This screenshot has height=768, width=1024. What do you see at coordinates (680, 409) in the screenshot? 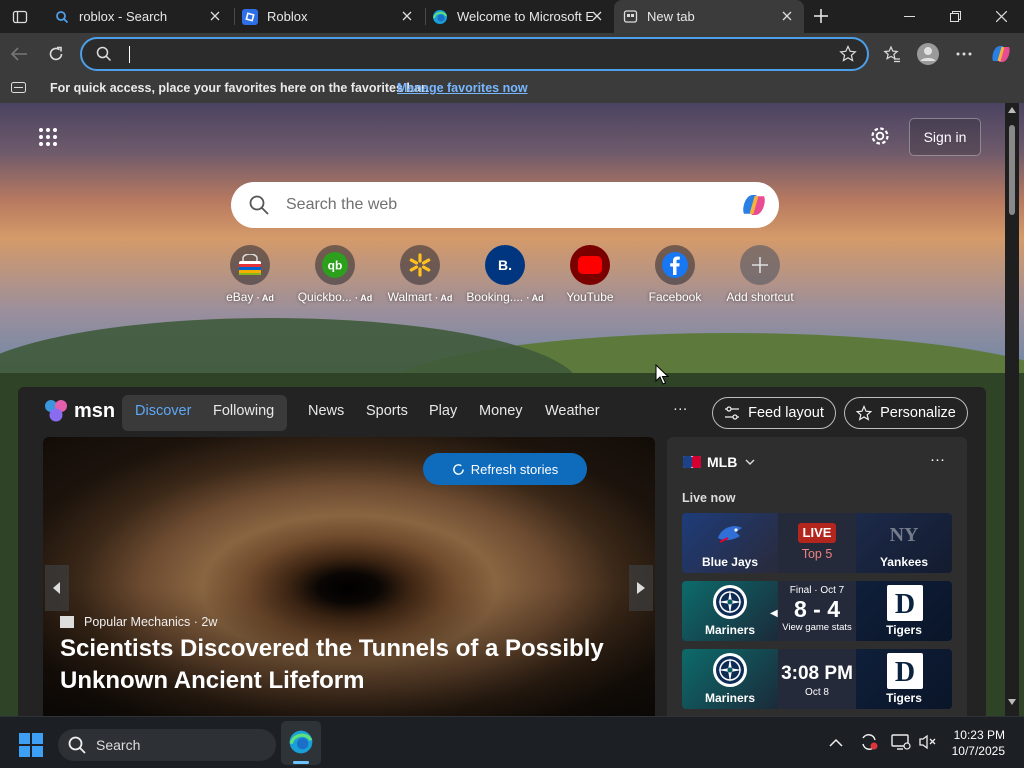
I see `nav-more-button: ···` at bounding box center [680, 409].